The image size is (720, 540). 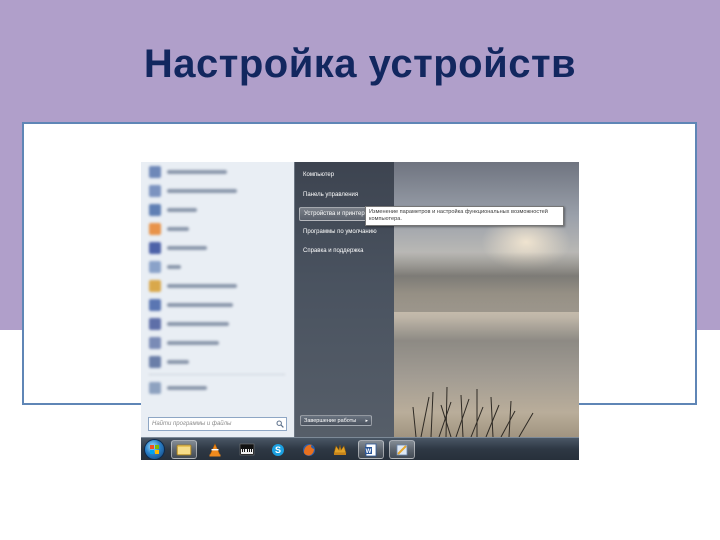 I want to click on wallpaper-treeline, so click(x=486, y=282).